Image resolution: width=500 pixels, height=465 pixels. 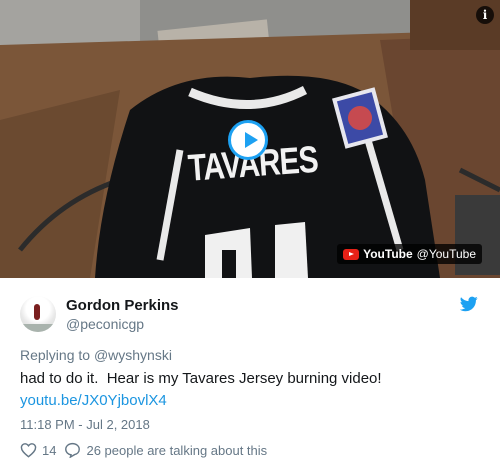 What do you see at coordinates (28, 450) in the screenshot?
I see `heart-icon` at bounding box center [28, 450].